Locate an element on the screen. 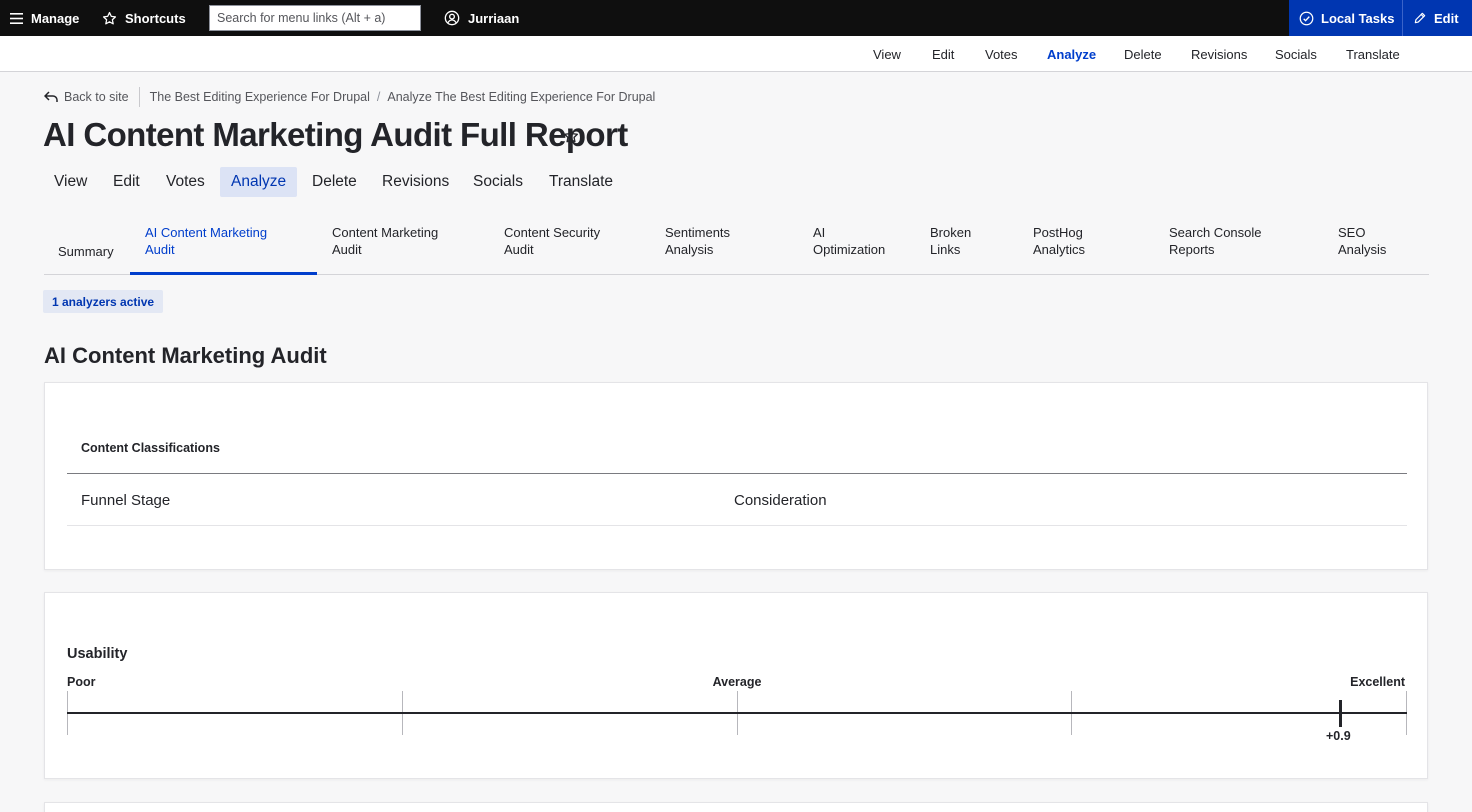 The width and height of the screenshot is (1472, 812). analyzers-active-badge: 1 analyzers active is located at coordinates (103, 301).